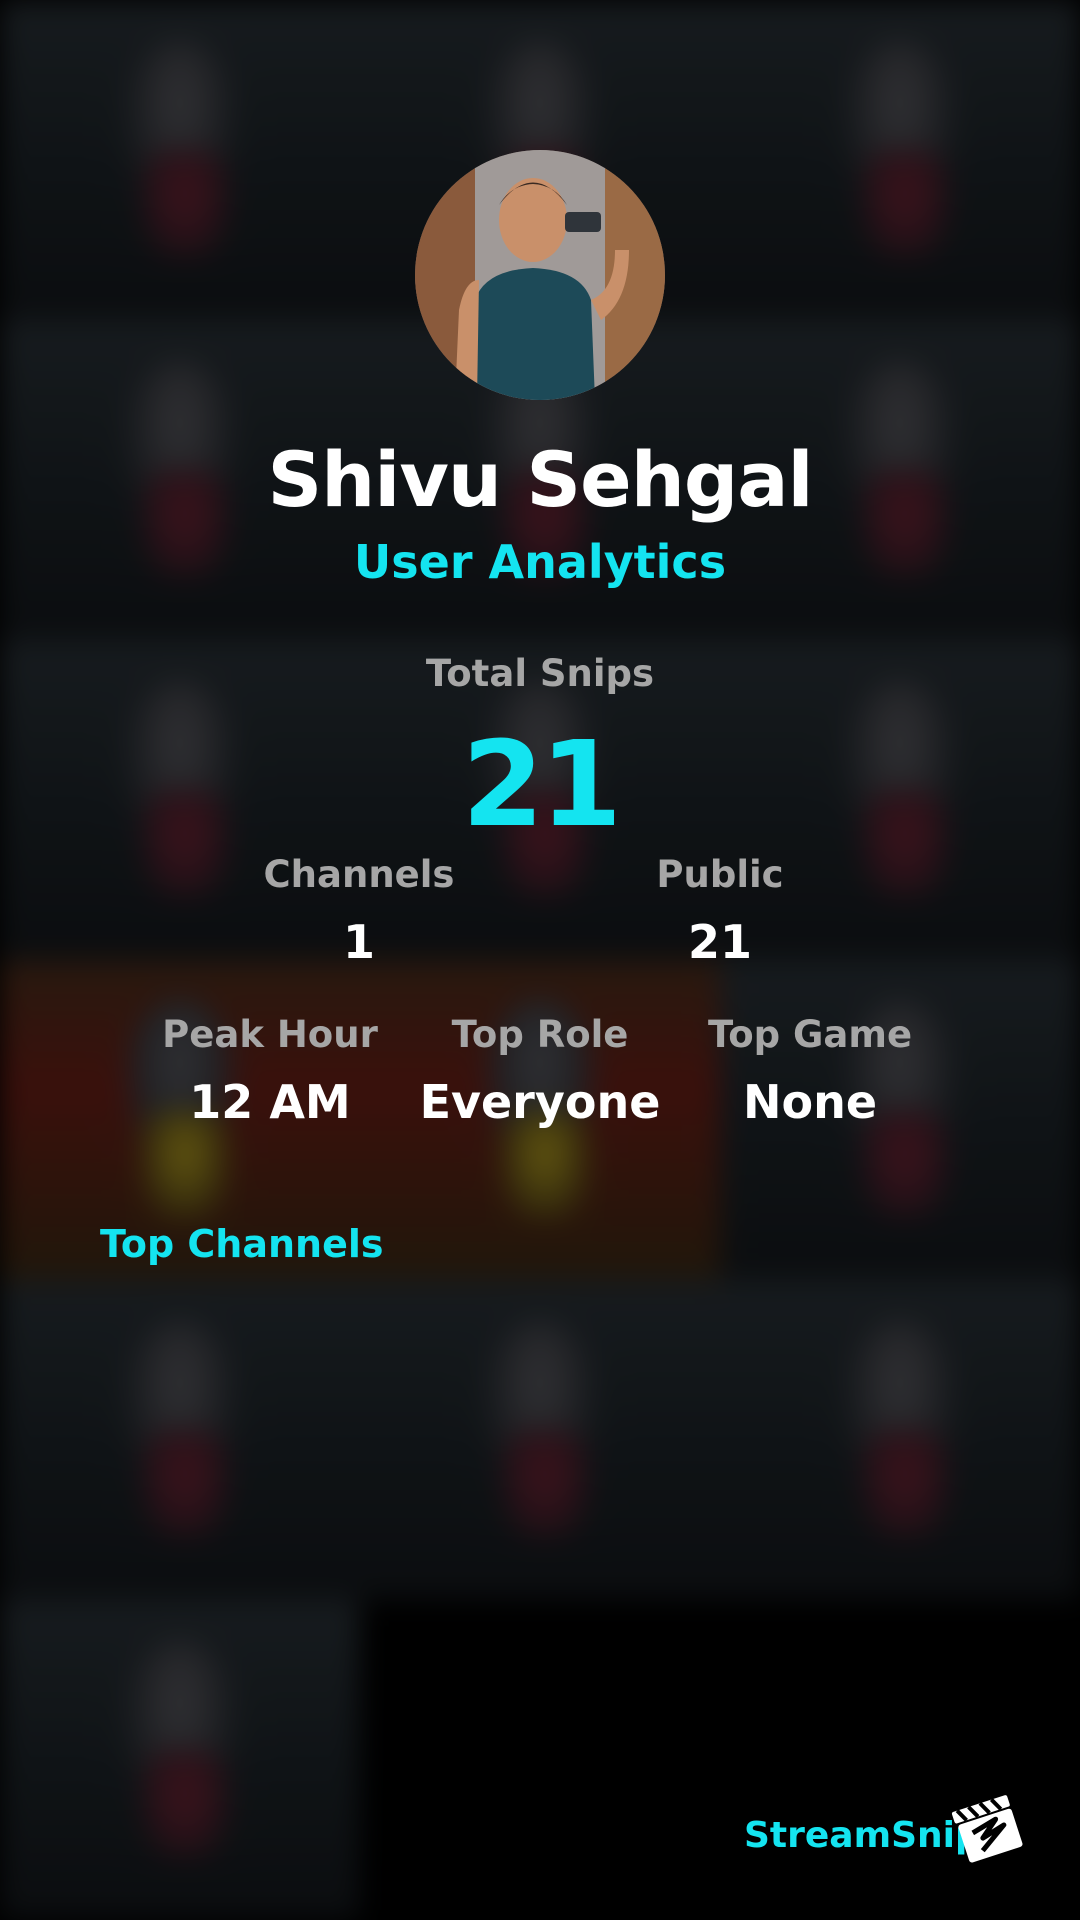 This screenshot has width=1080, height=1920. Describe the element at coordinates (540, 1034) in the screenshot. I see `top-role-label: Top Role` at that location.